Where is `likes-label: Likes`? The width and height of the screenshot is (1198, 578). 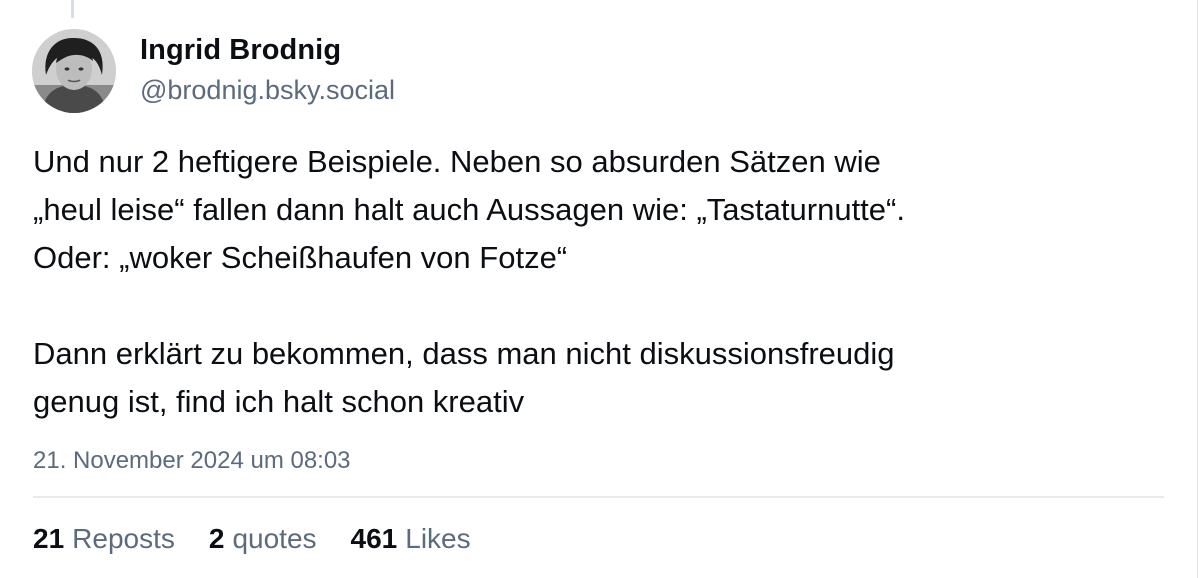
likes-label: Likes is located at coordinates (438, 538).